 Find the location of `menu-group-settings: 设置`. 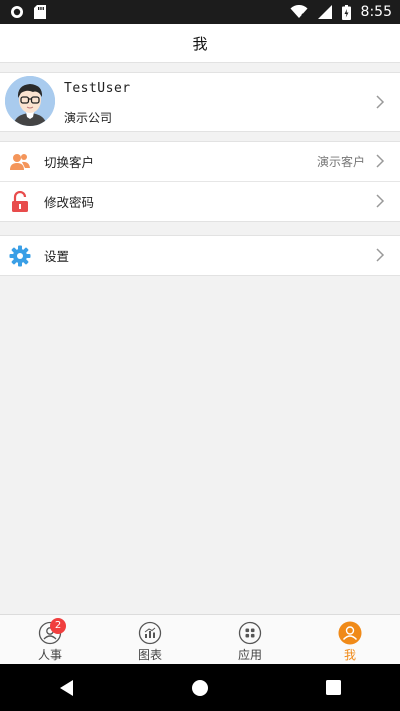

menu-group-settings: 设置 is located at coordinates (200, 255).